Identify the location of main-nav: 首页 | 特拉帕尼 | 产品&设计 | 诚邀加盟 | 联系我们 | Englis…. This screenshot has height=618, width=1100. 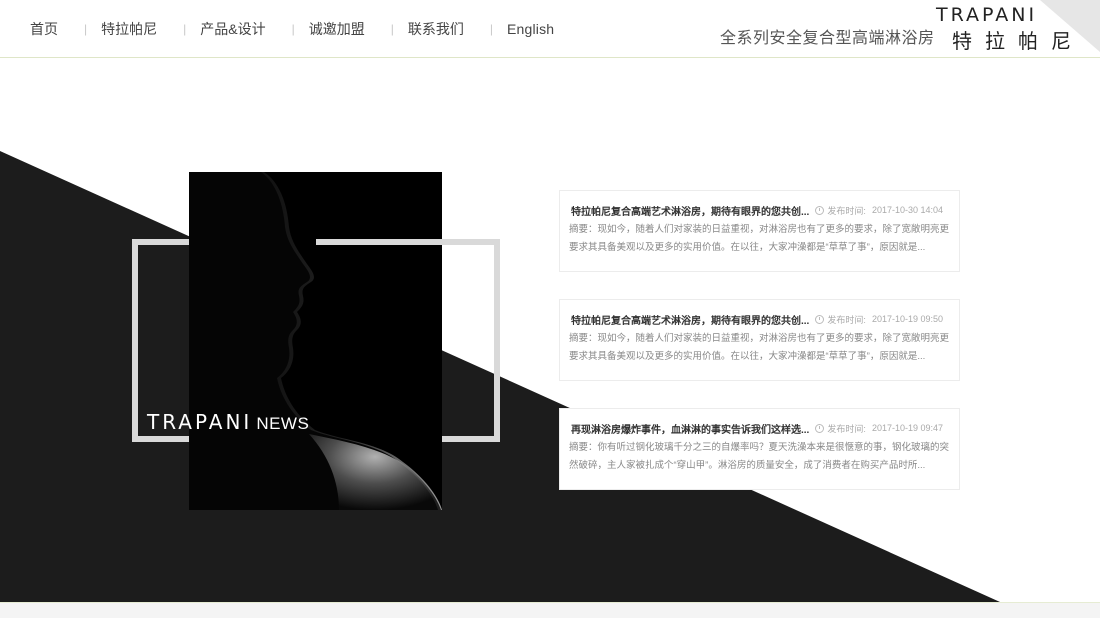
(292, 29).